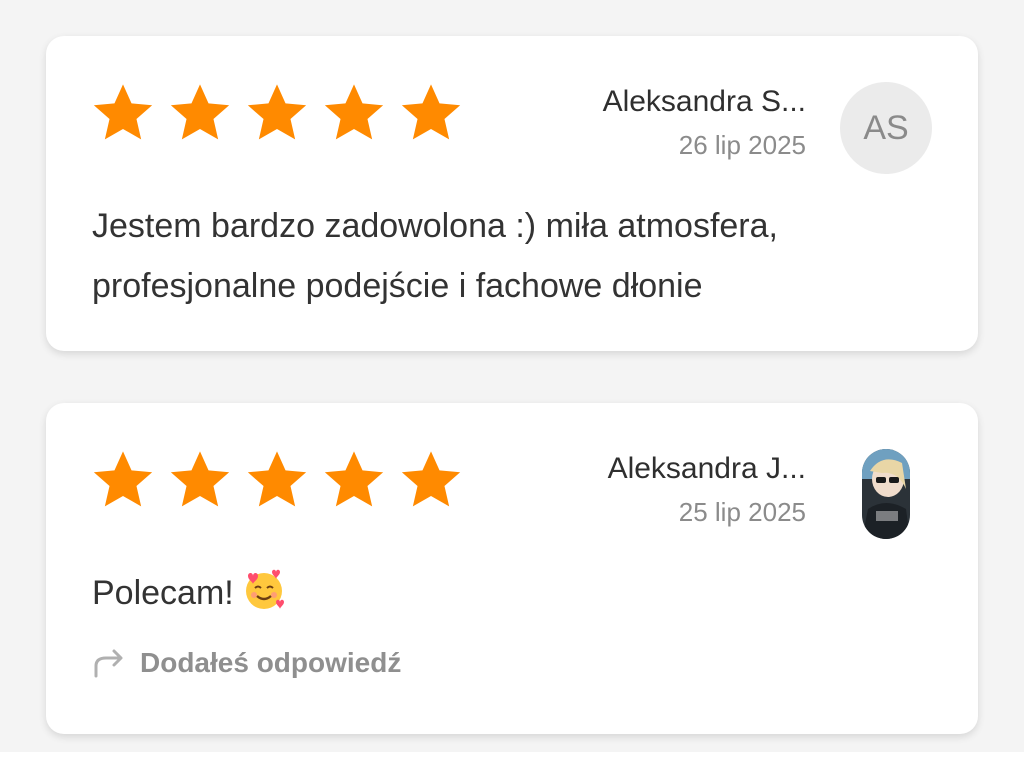  Describe the element at coordinates (512, 760) in the screenshot. I see `page-bottom-edge` at that location.